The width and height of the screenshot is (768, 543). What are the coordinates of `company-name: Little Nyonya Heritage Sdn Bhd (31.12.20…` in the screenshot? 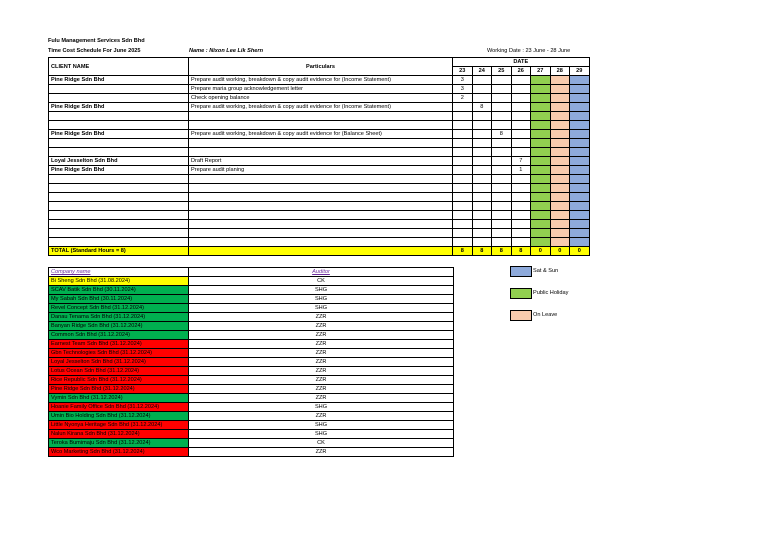 It's located at (118, 425).